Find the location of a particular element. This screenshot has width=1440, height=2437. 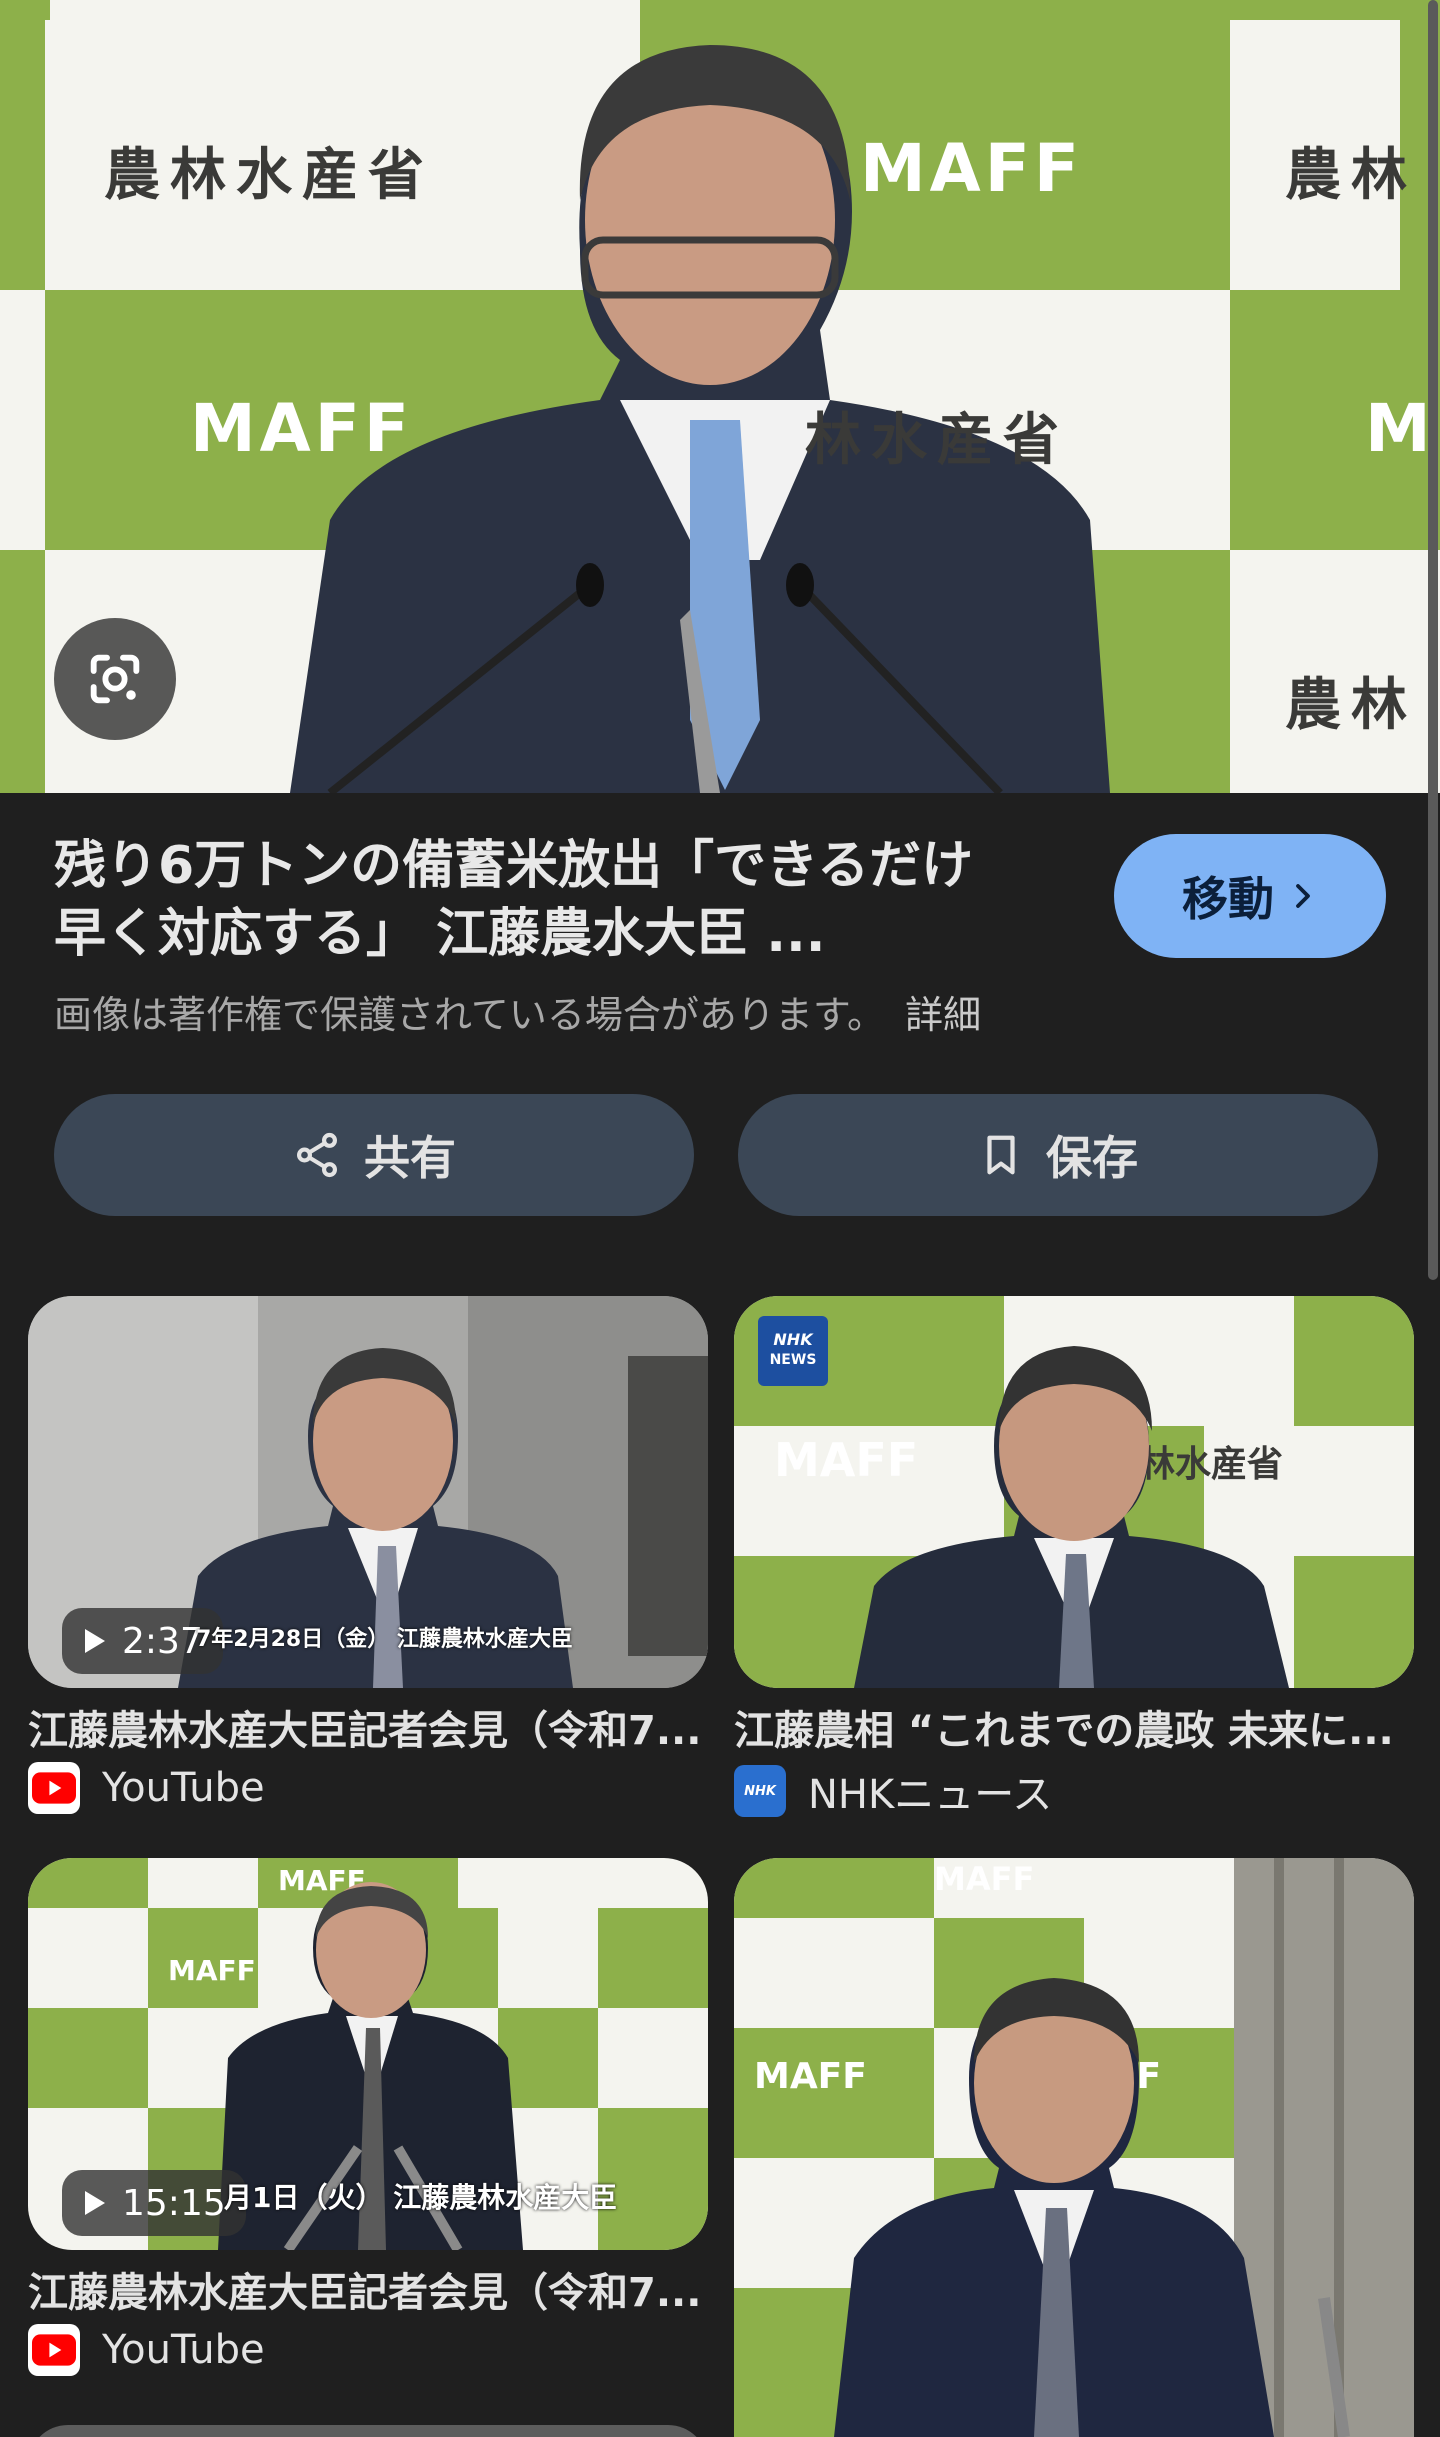

copyright-notice: 画像は著作権で保護されている場合があります。 詳細 is located at coordinates (517, 1011).